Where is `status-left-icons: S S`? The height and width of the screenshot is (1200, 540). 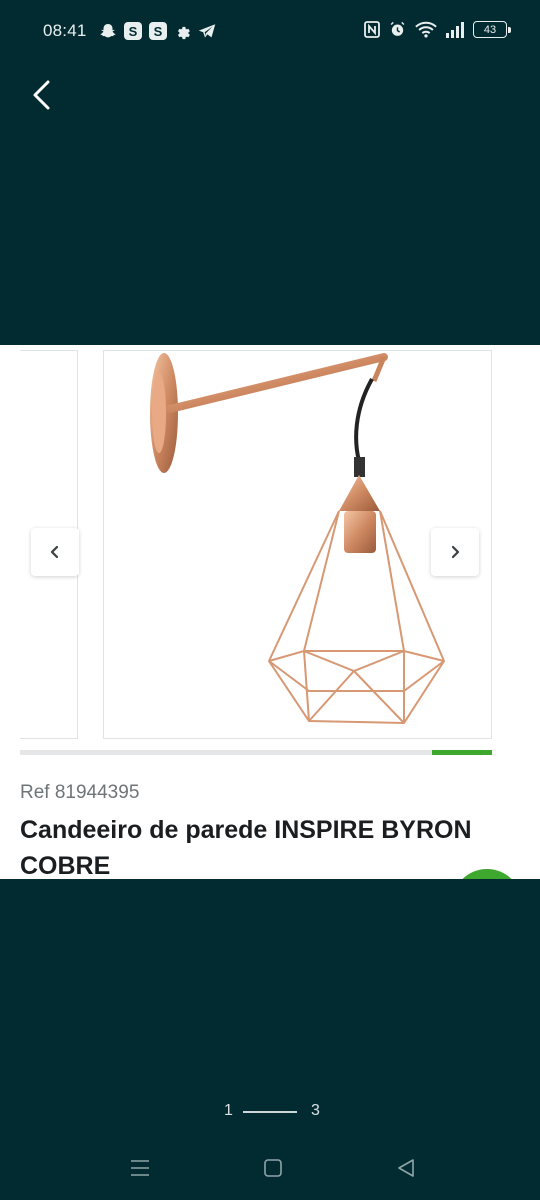
status-left-icons: S S is located at coordinates (157, 31).